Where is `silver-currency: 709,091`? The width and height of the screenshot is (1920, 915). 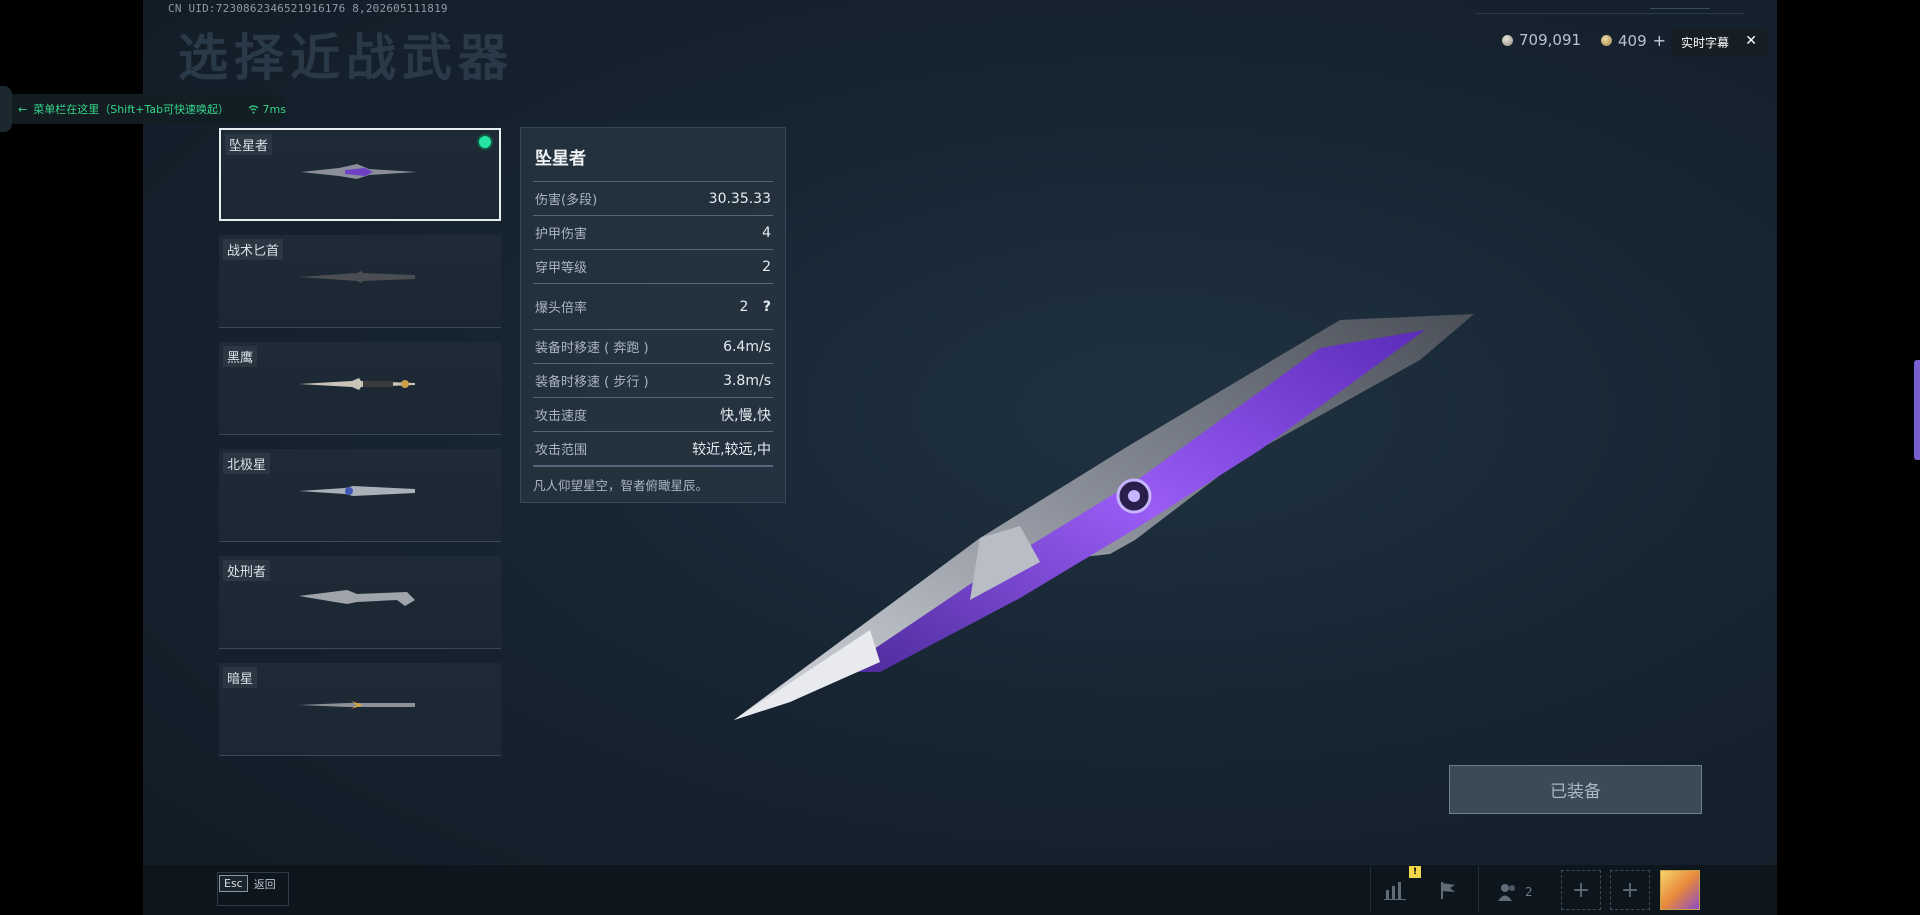 silver-currency: 709,091 is located at coordinates (1541, 40).